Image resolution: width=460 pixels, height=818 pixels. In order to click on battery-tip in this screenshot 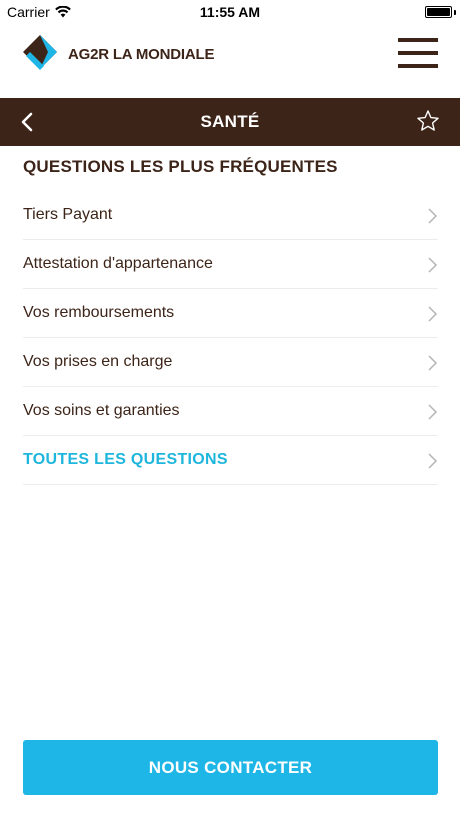, I will do `click(455, 12)`.